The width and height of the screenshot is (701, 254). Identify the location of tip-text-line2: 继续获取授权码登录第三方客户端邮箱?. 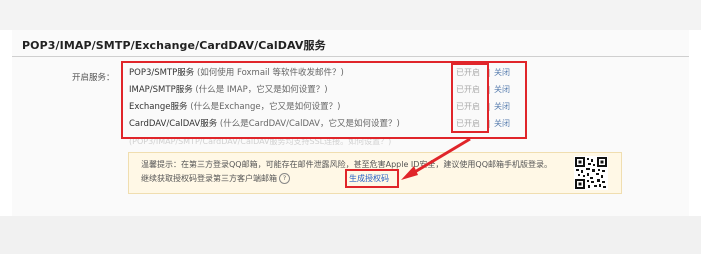
(216, 178).